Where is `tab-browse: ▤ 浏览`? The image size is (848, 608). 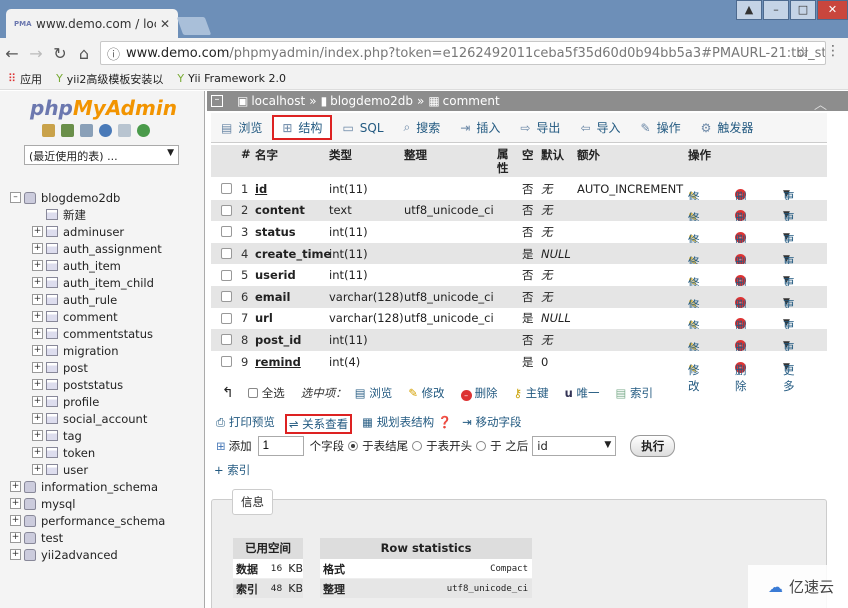
tab-browse: ▤ 浏览 is located at coordinates (241, 127).